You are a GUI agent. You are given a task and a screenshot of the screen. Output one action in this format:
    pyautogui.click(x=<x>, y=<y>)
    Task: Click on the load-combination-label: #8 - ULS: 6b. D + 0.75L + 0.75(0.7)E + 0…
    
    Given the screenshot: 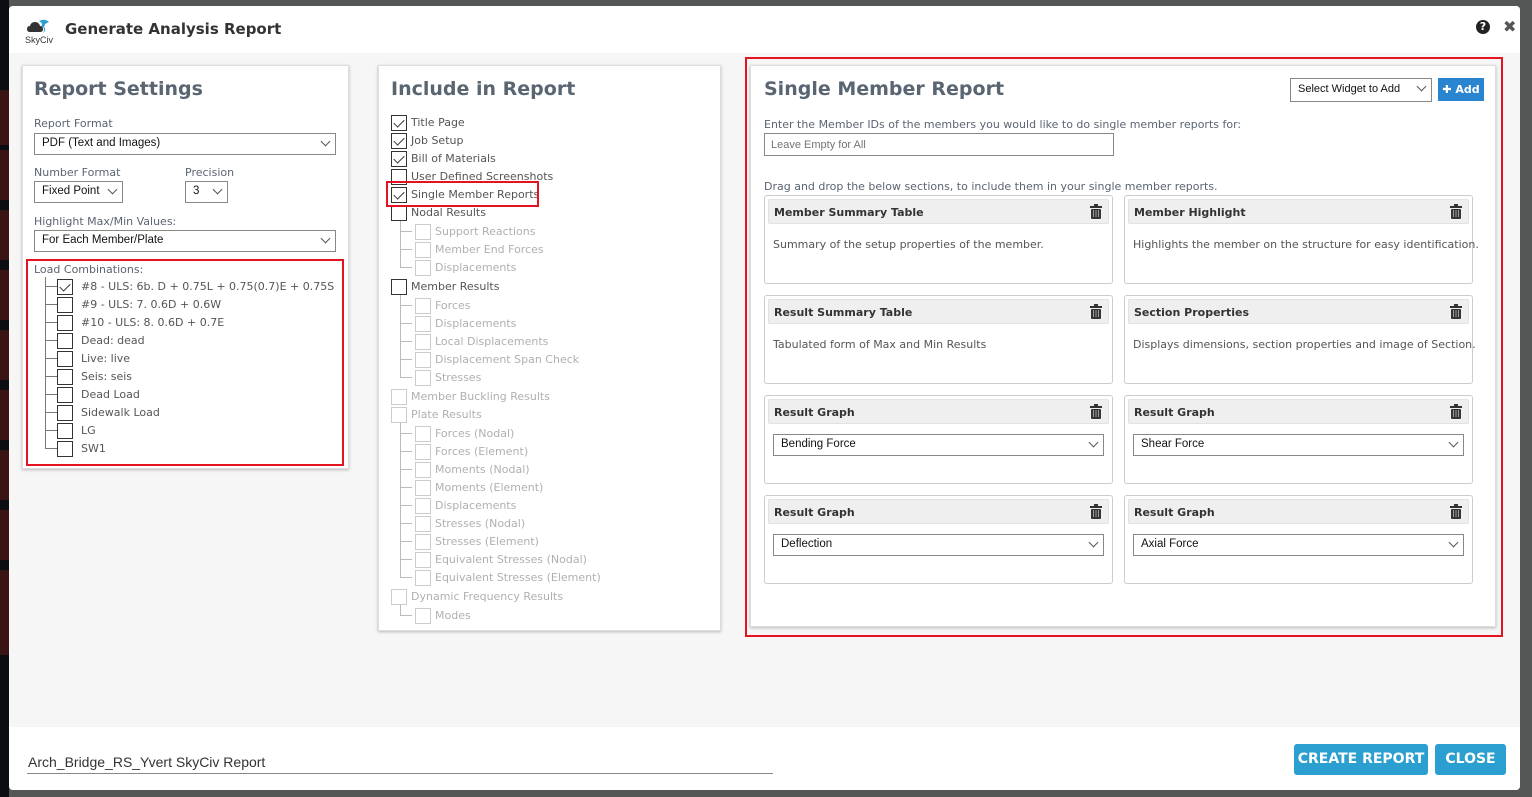 What is the action you would take?
    pyautogui.click(x=208, y=286)
    